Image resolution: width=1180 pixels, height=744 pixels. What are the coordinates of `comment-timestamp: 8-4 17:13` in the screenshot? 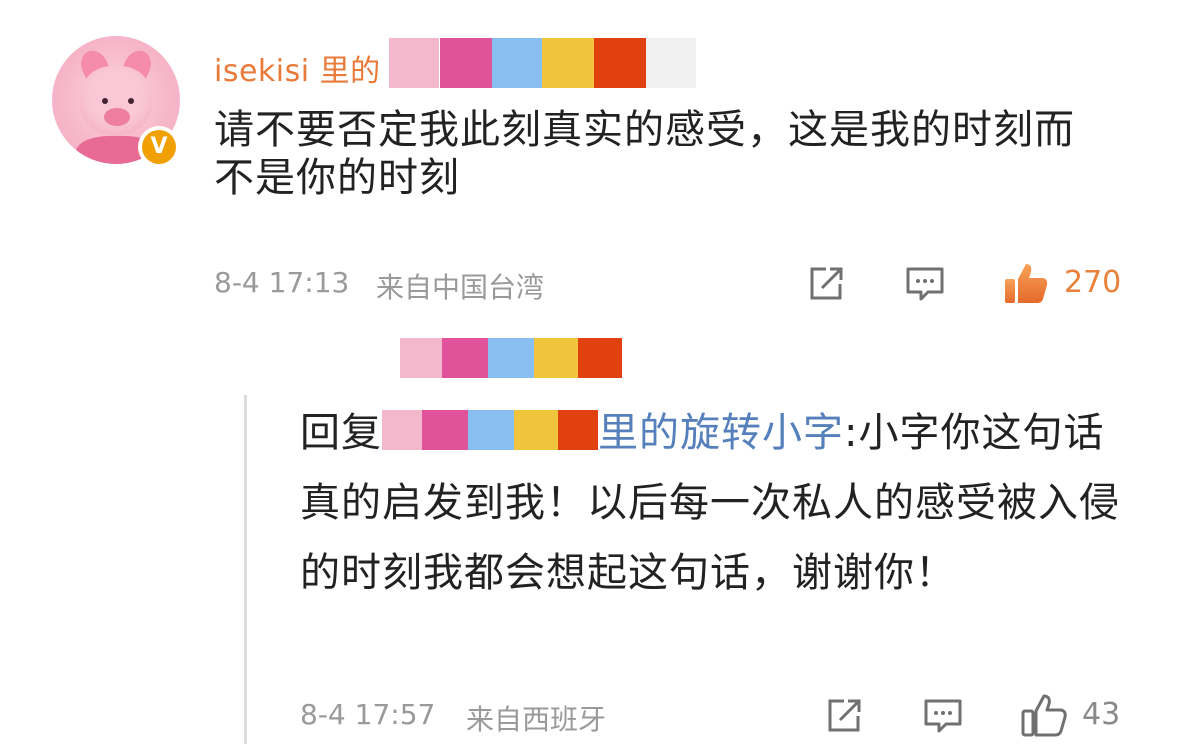 It's located at (282, 282).